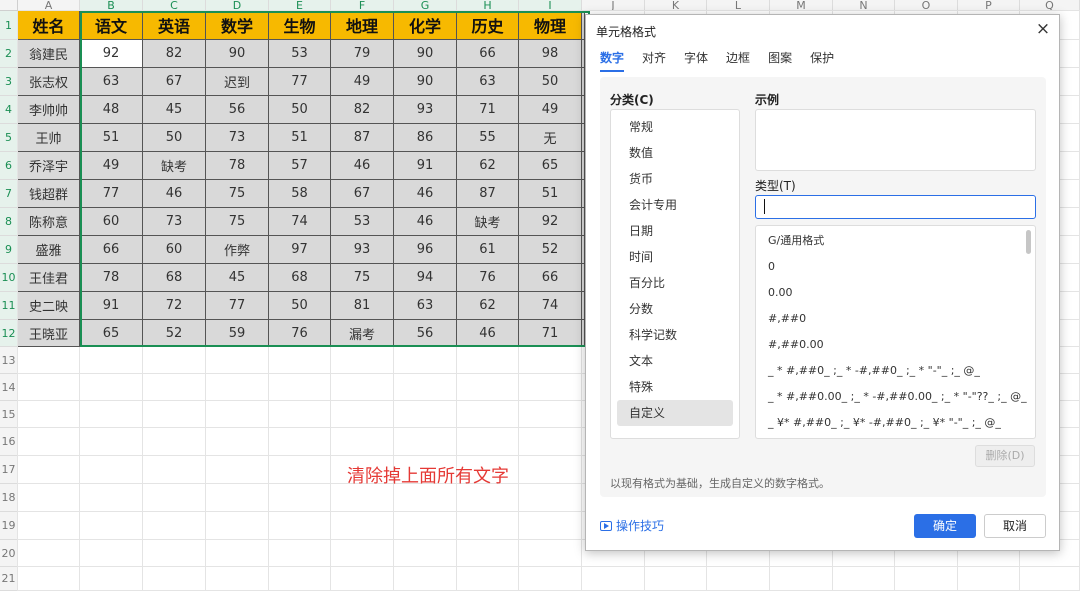 The image size is (1080, 591). I want to click on score-cell: 75, so click(362, 278).